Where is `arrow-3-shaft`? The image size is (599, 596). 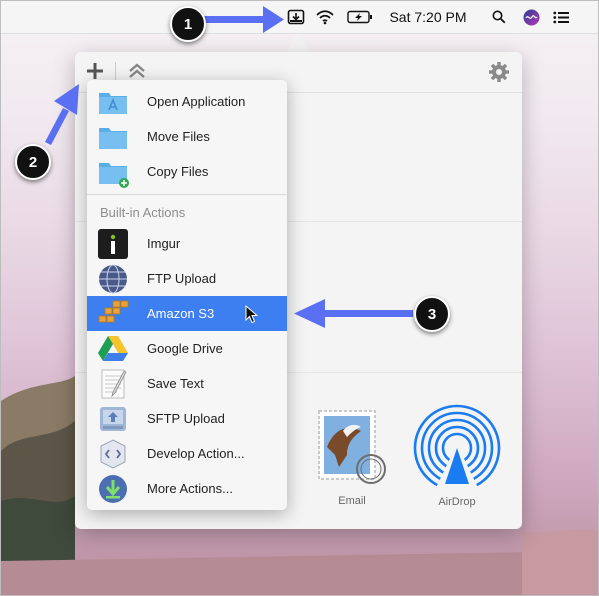 arrow-3-shaft is located at coordinates (367, 313).